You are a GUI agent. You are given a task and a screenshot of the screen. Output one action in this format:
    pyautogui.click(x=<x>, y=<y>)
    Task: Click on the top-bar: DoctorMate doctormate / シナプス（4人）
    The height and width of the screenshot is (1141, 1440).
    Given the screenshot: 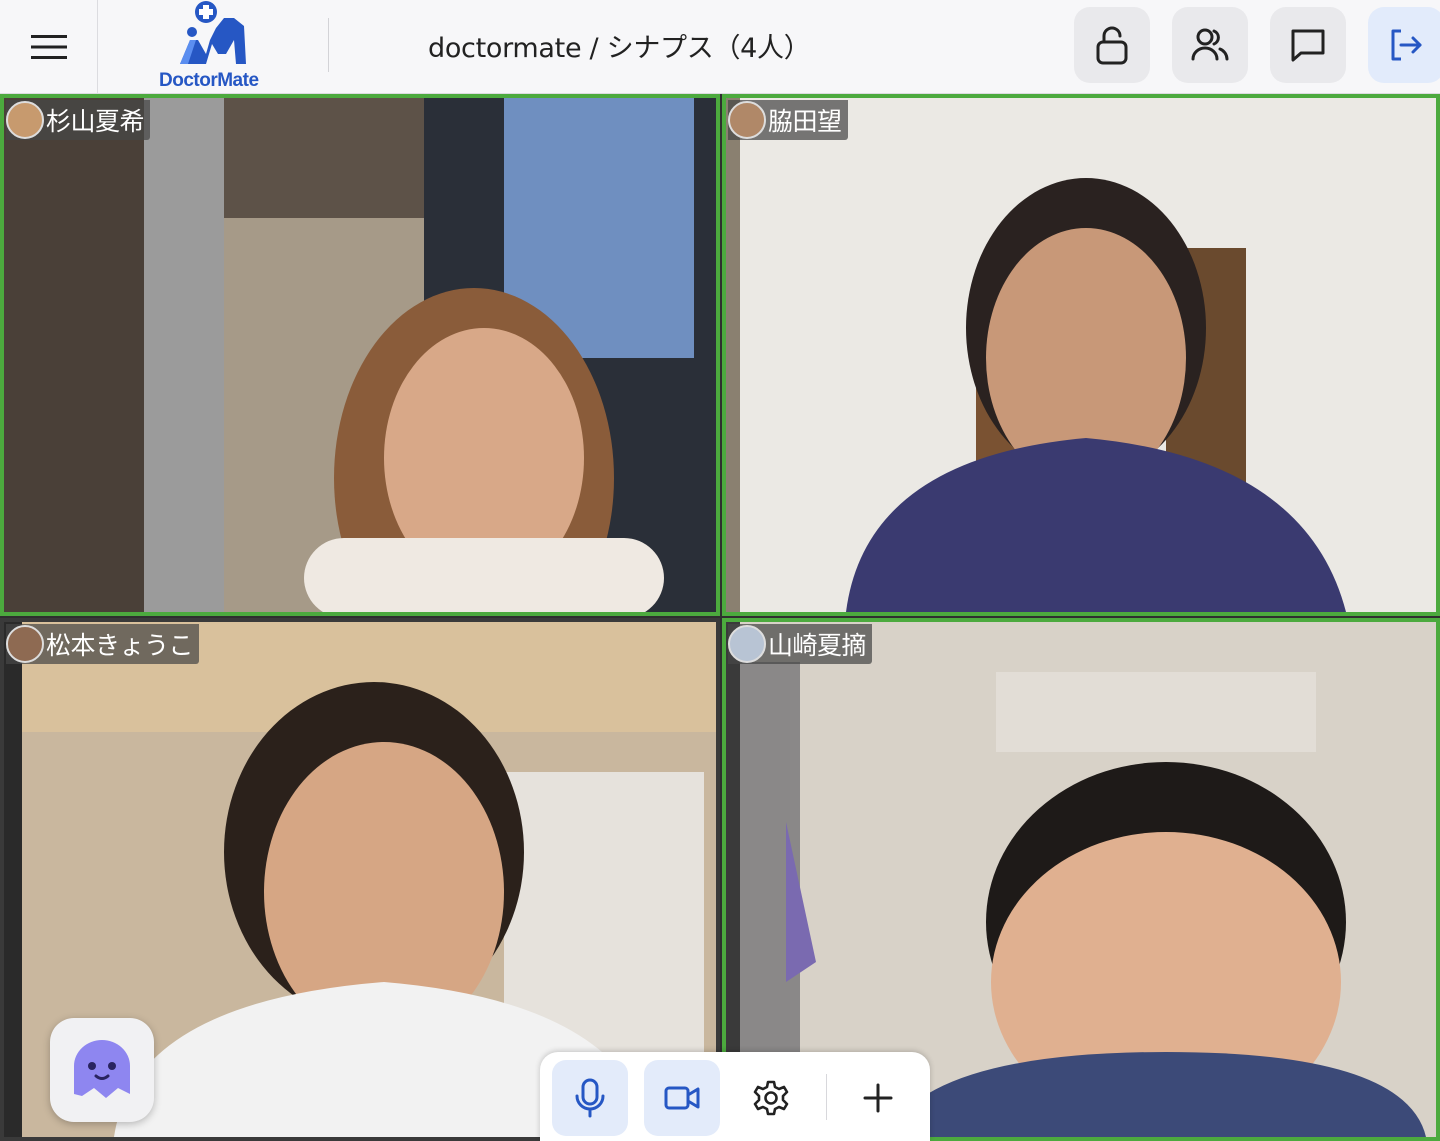 What is the action you would take?
    pyautogui.click(x=720, y=47)
    